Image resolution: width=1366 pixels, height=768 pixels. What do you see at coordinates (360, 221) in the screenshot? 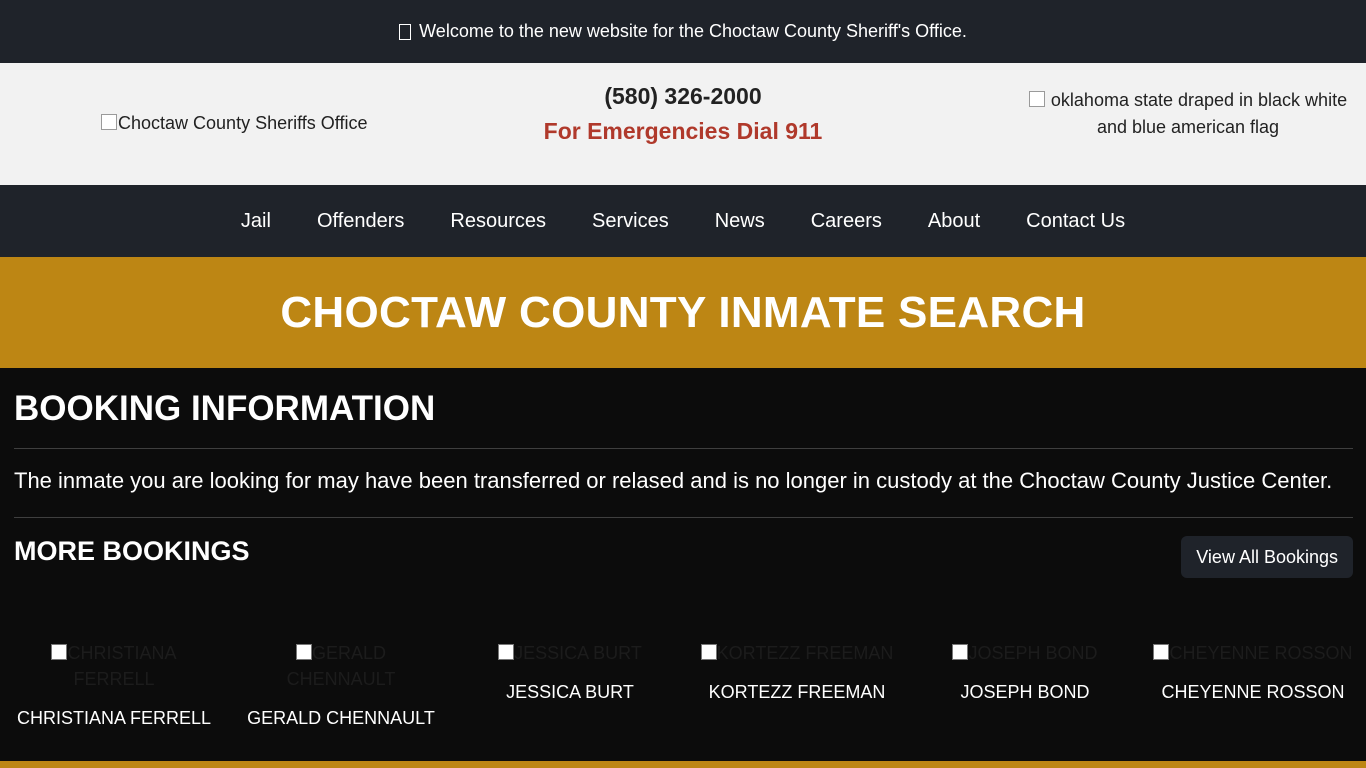
I see `nav-offenders: Offenders` at bounding box center [360, 221].